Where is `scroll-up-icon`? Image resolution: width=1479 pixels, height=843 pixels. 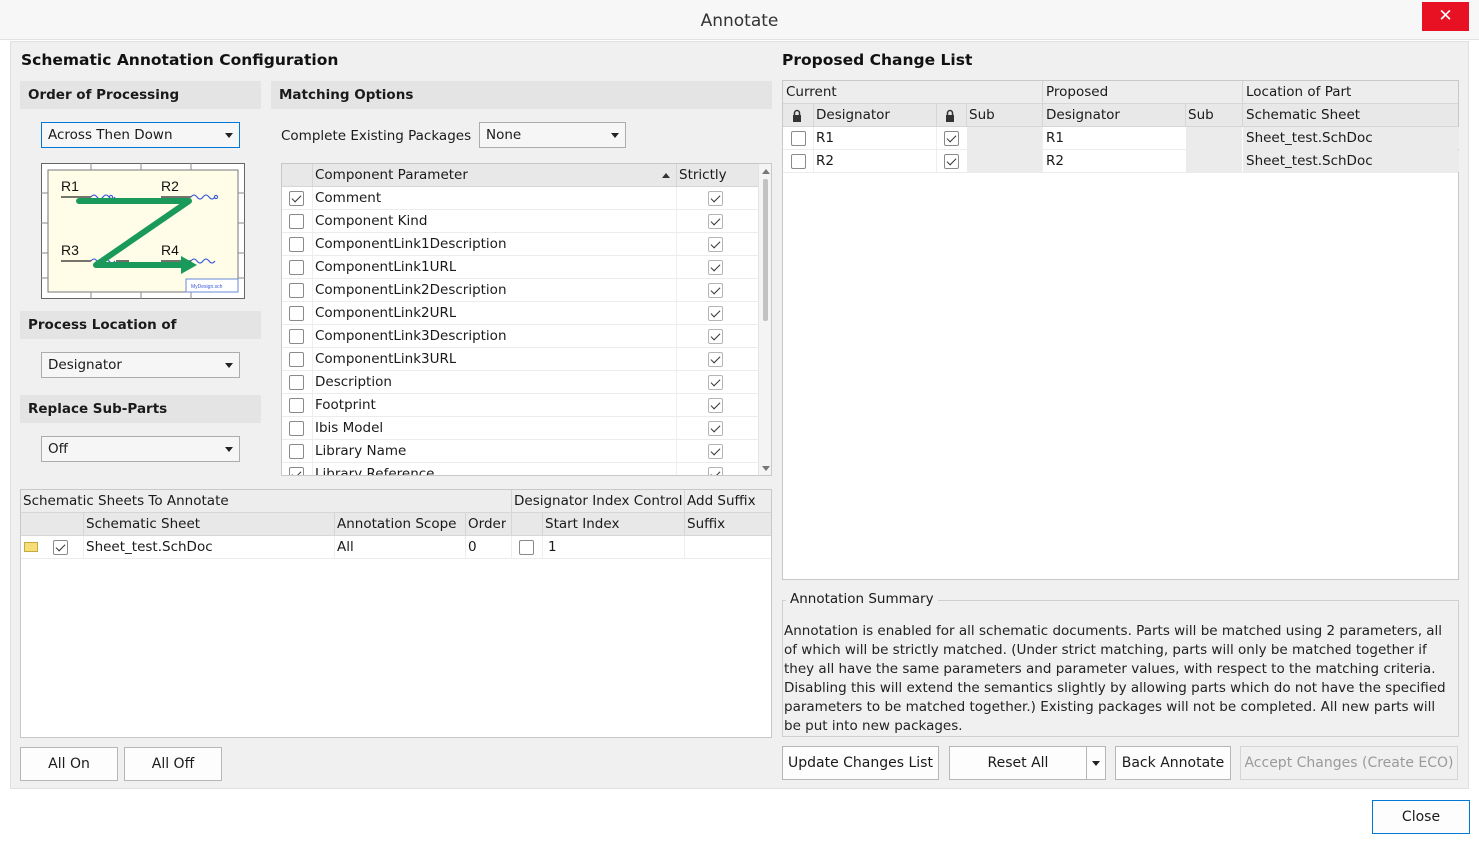 scroll-up-icon is located at coordinates (766, 171).